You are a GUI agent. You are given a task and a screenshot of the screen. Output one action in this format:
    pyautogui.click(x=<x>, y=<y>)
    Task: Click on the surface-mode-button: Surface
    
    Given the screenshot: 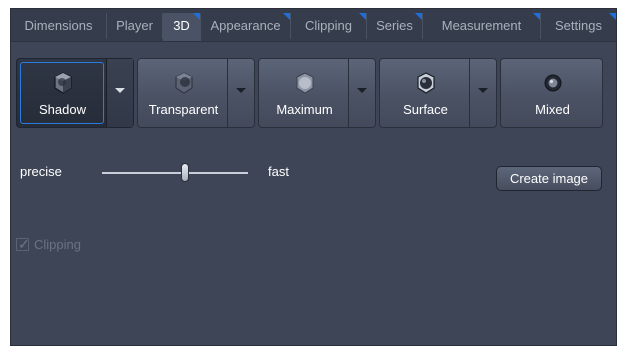 What is the action you would take?
    pyautogui.click(x=438, y=93)
    